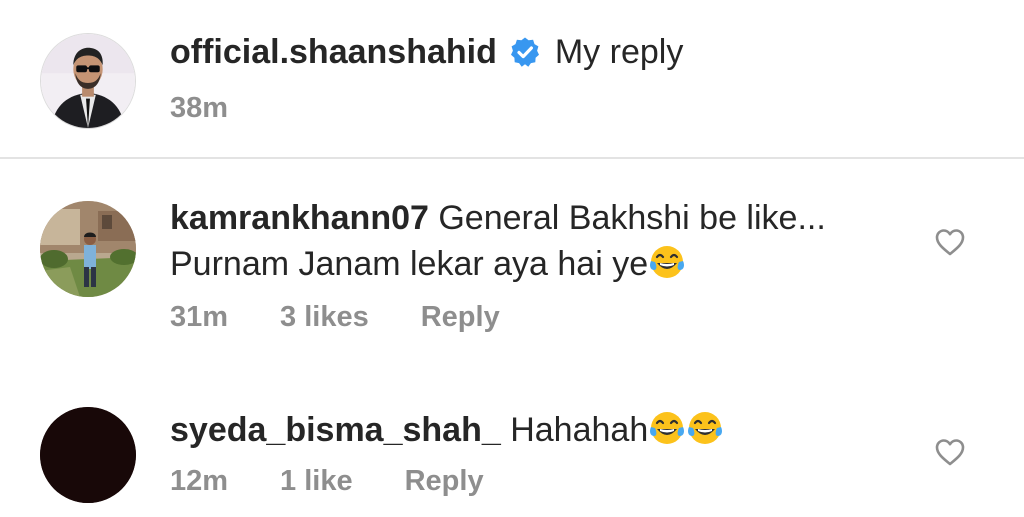 The image size is (1024, 517). Describe the element at coordinates (619, 52) in the screenshot. I see `caption-text: My reply` at that location.